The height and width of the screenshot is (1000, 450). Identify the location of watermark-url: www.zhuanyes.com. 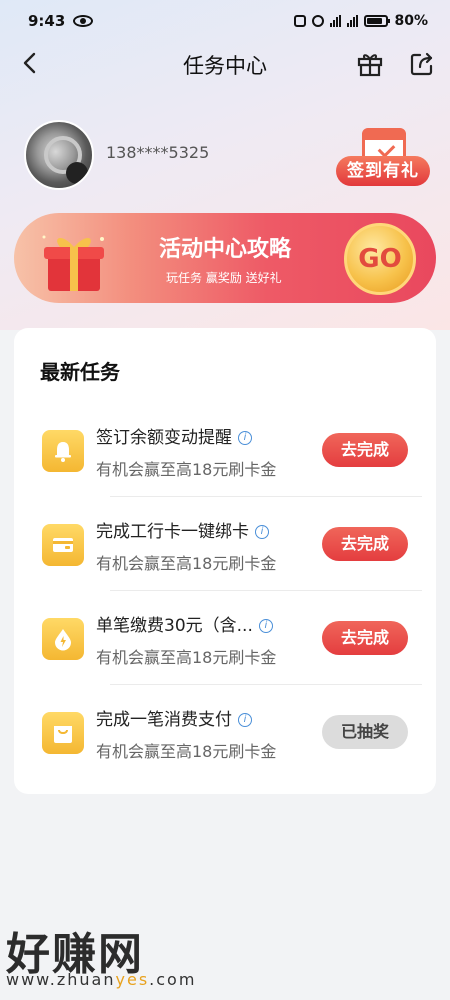
(101, 979).